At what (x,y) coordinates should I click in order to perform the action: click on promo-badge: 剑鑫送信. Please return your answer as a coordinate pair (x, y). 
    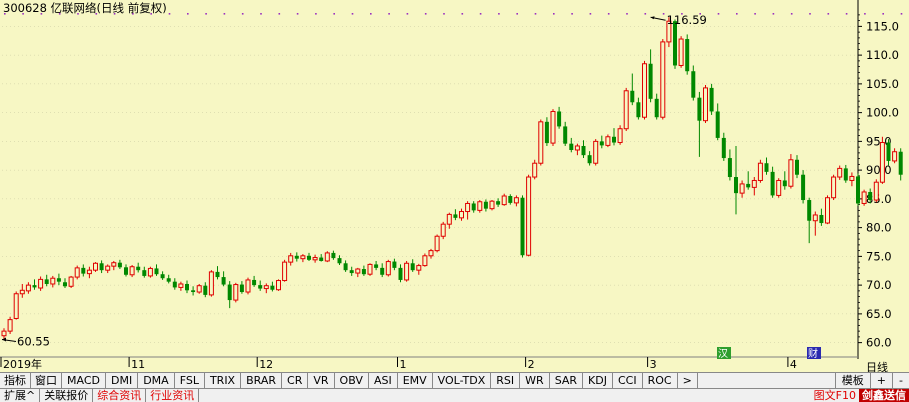
    Looking at the image, I should click on (884, 395).